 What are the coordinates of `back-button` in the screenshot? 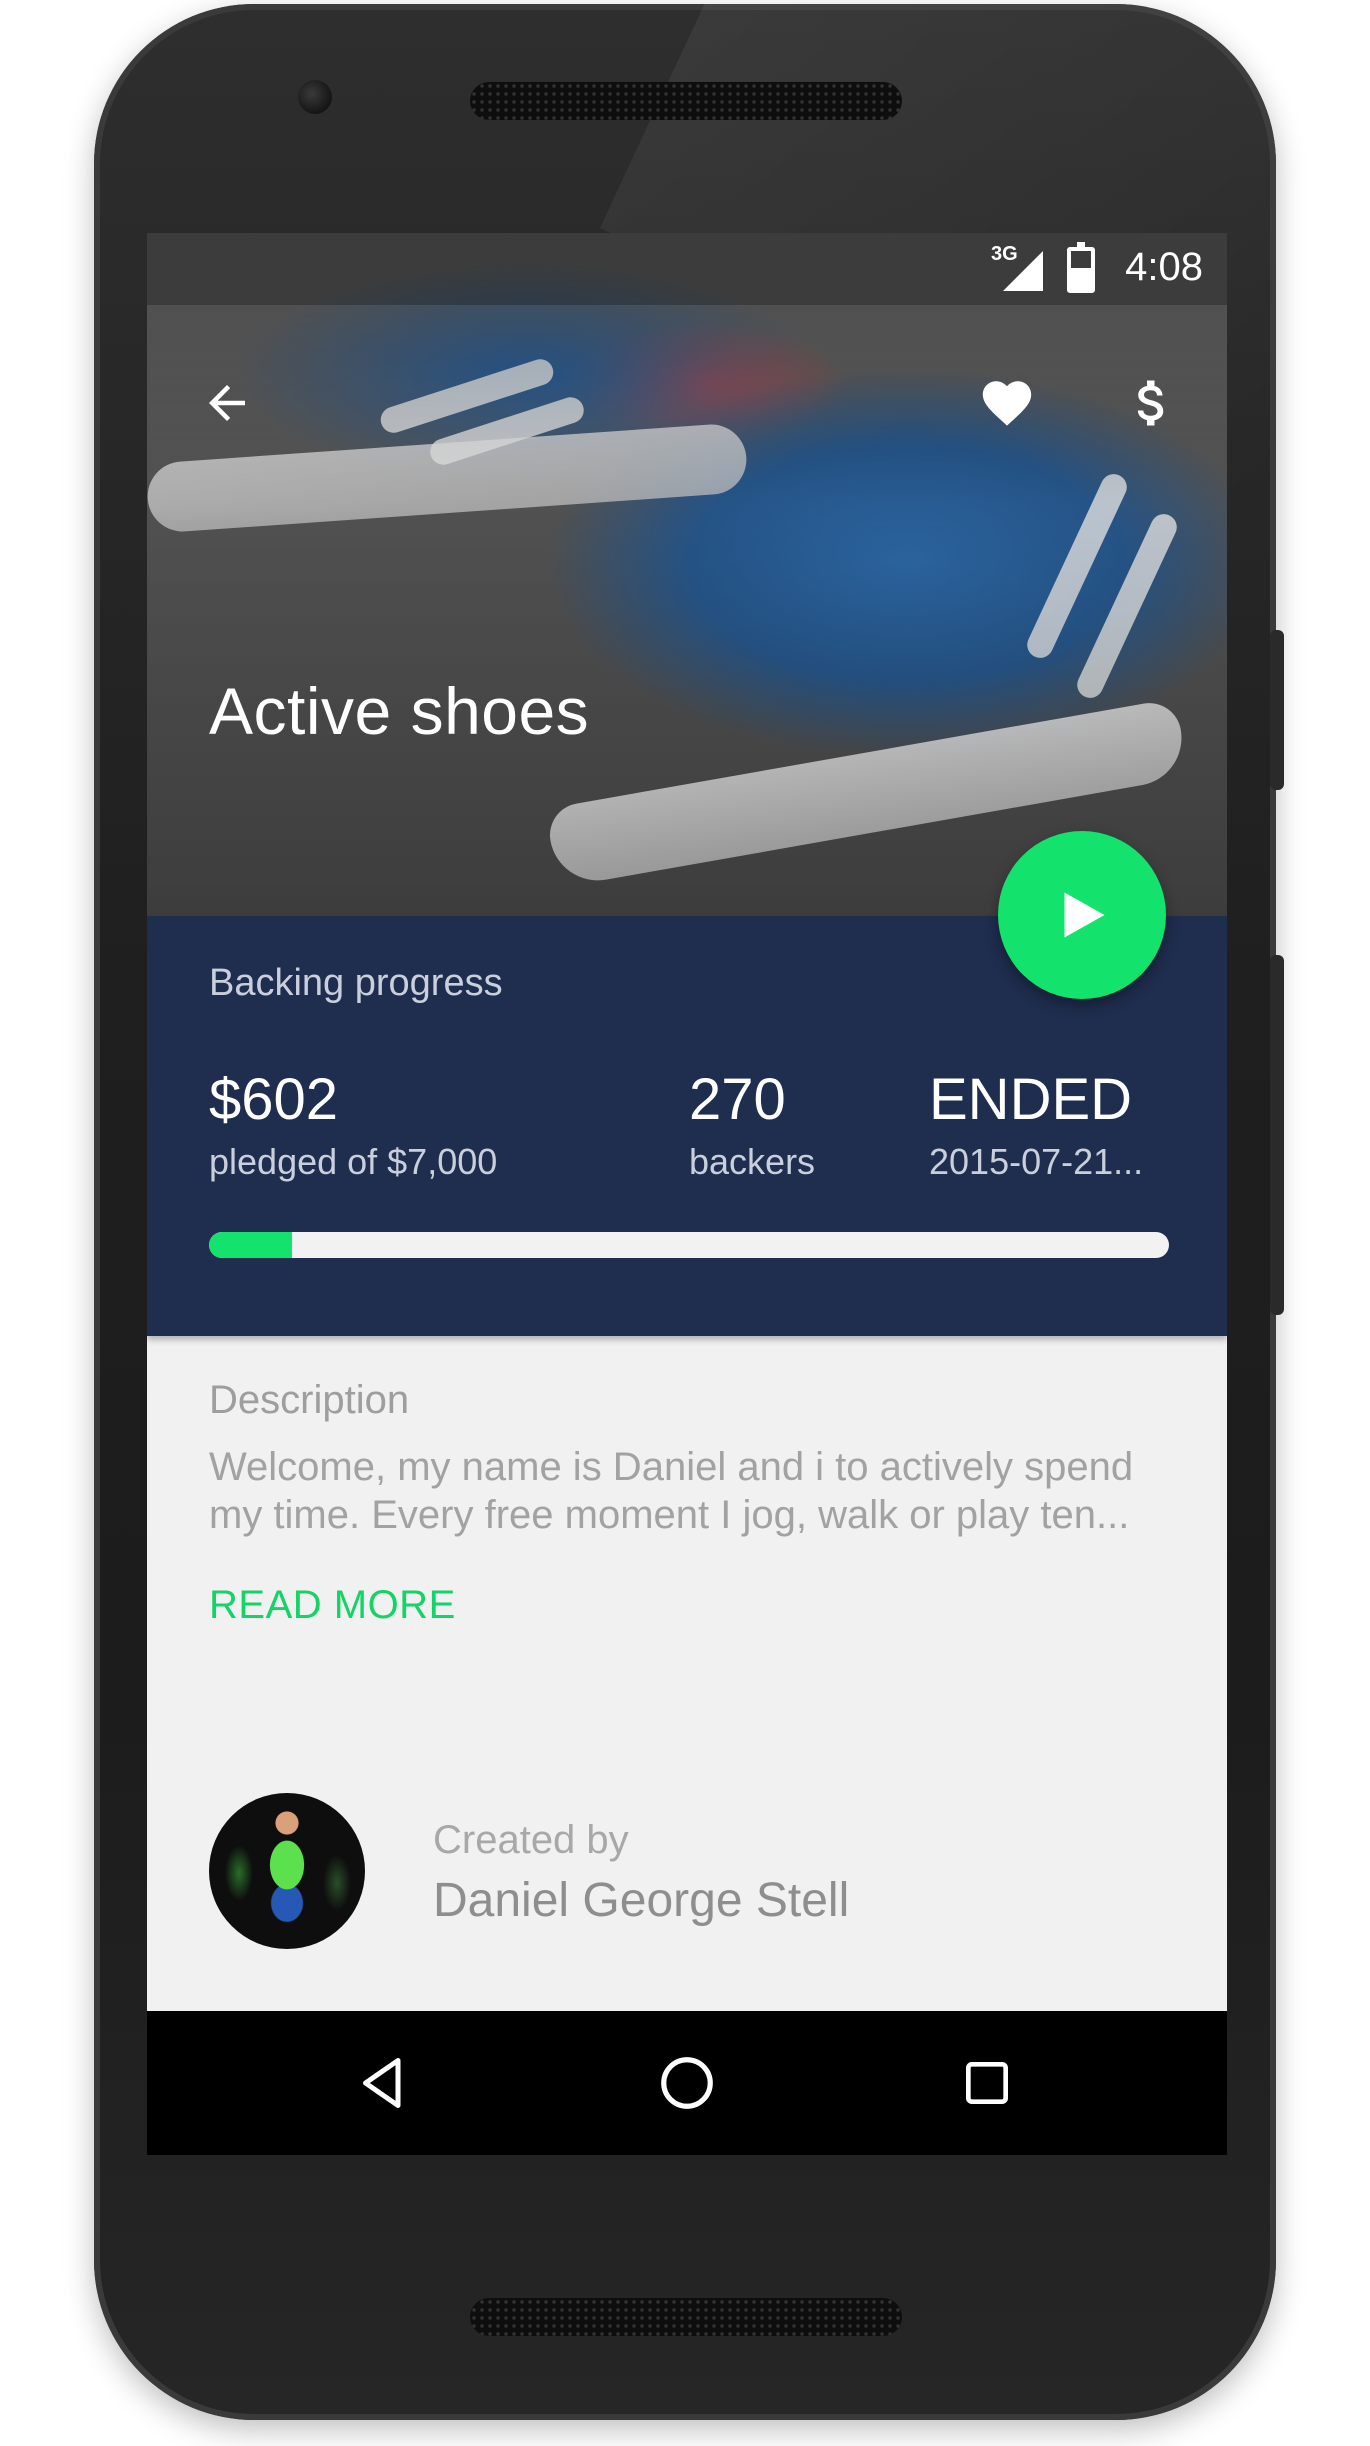 It's located at (227, 403).